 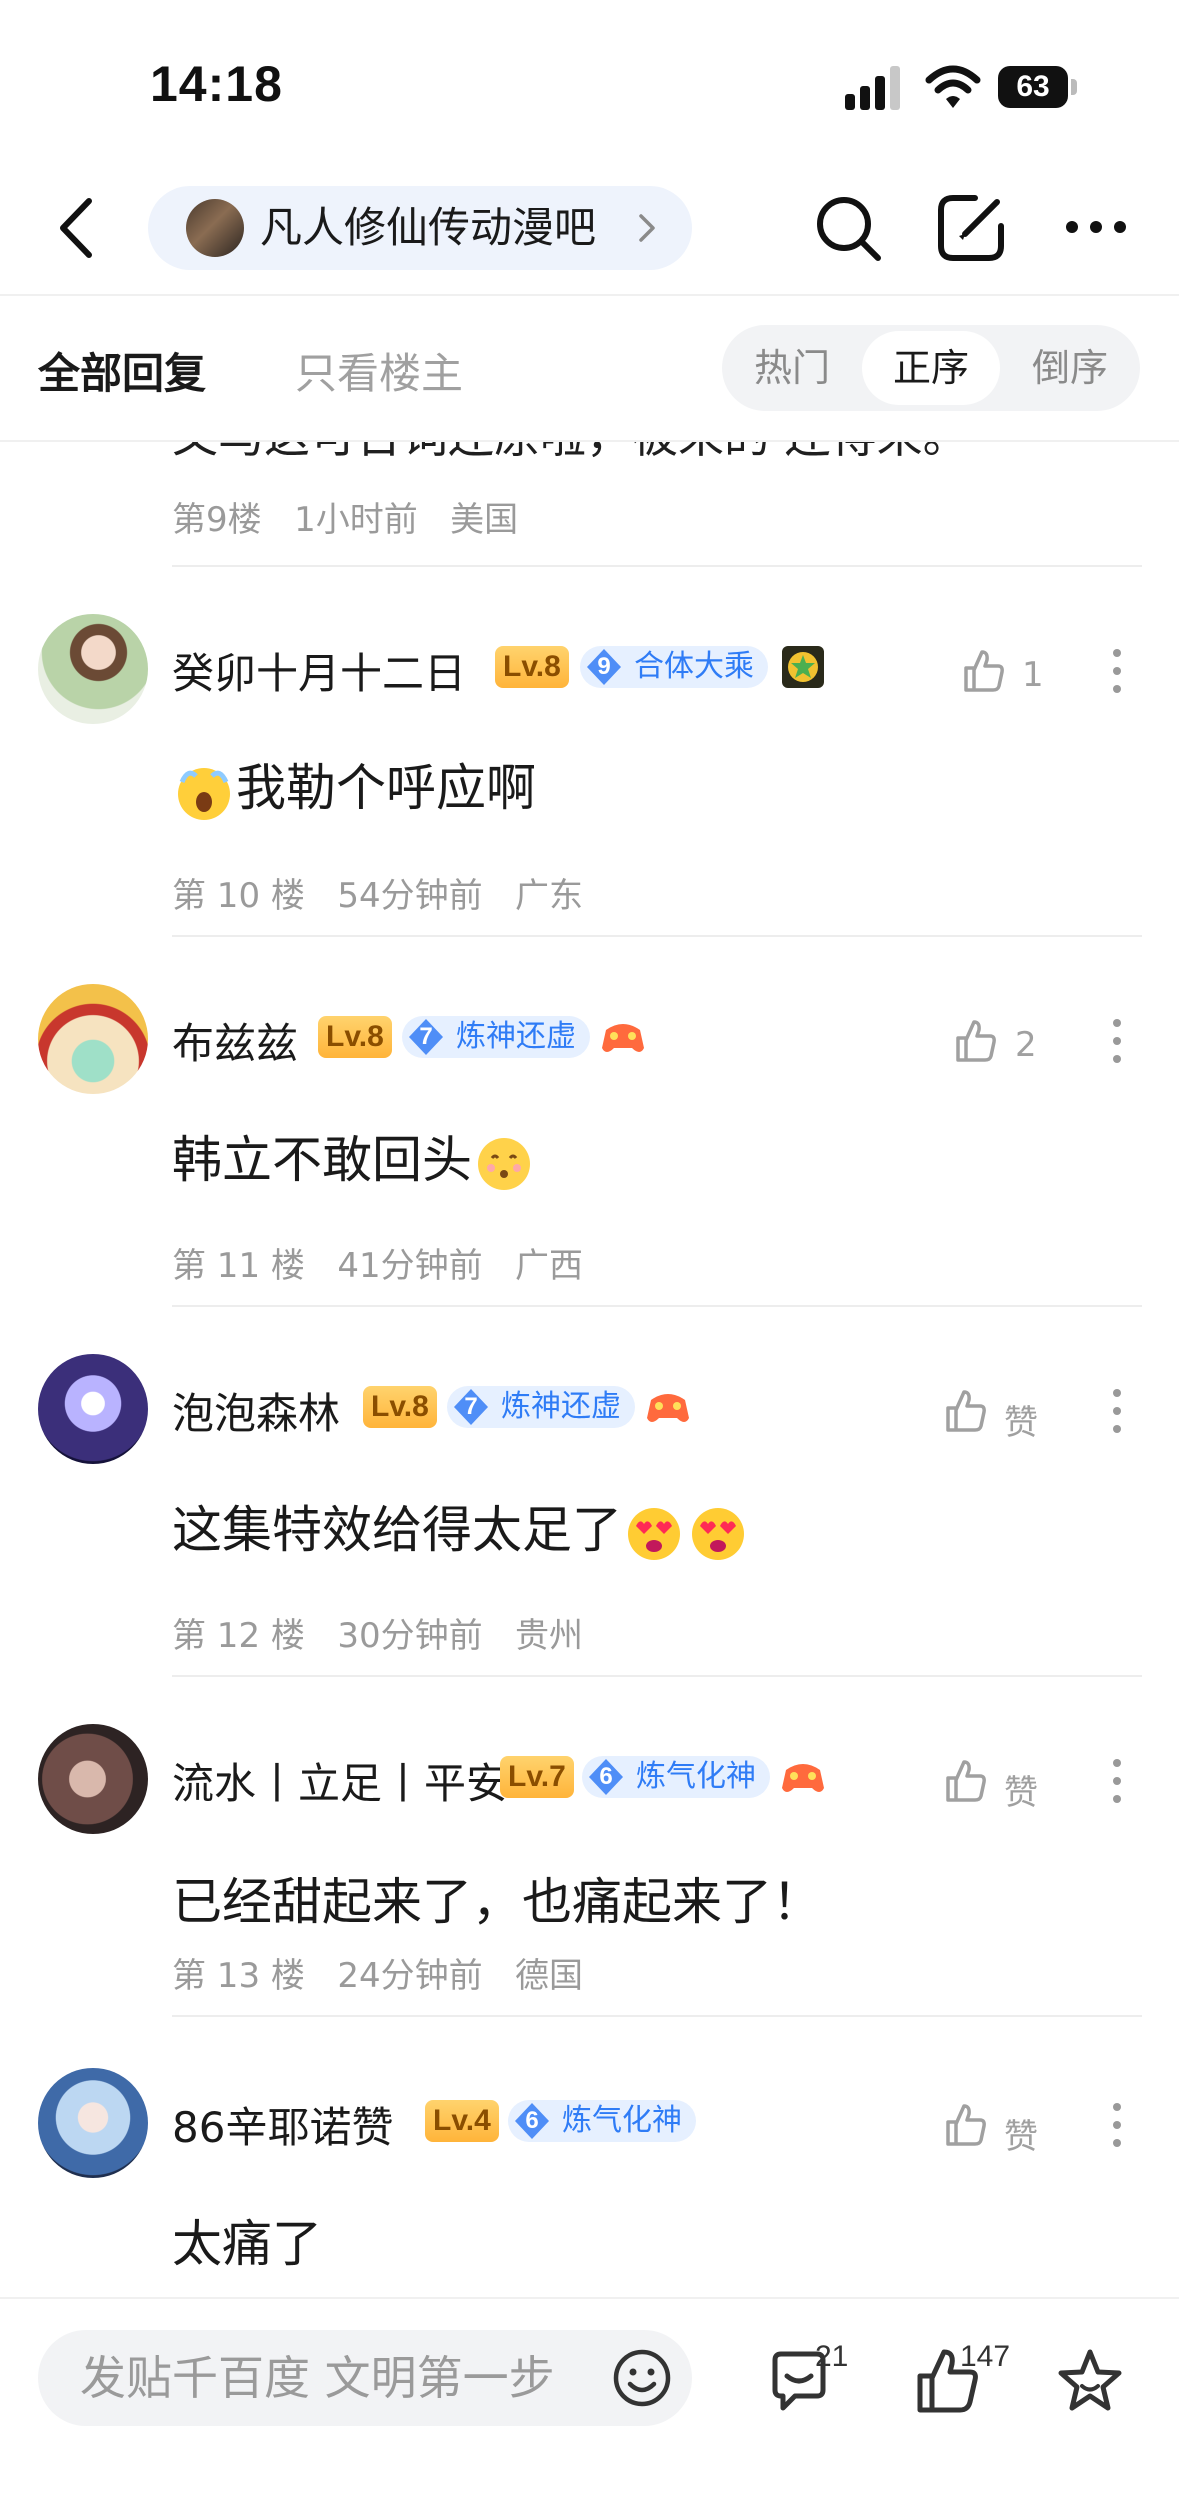 I want to click on forum-link: 凡人修仙传动漫吧, so click(x=420, y=228).